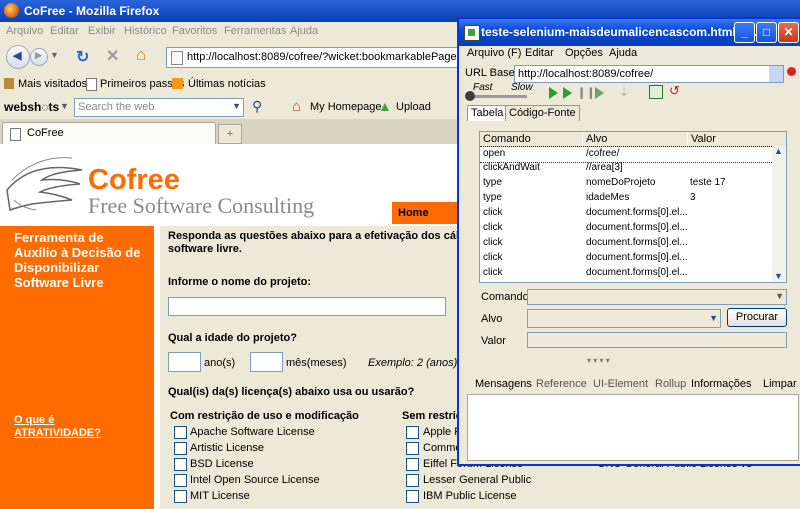 This screenshot has width=800, height=509. Describe the element at coordinates (159, 107) in the screenshot. I see `web-search-input: Search the web ▼` at that location.